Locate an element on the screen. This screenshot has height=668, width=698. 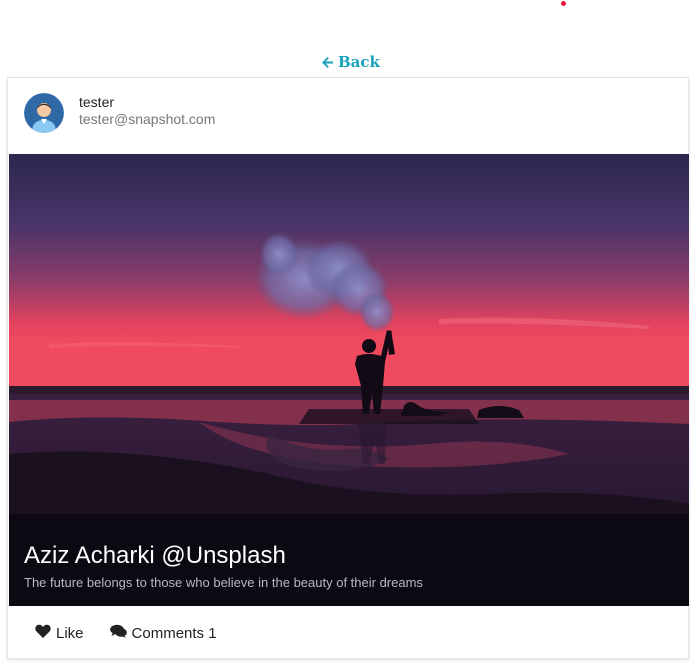
user-avatar-icon is located at coordinates (44, 113).